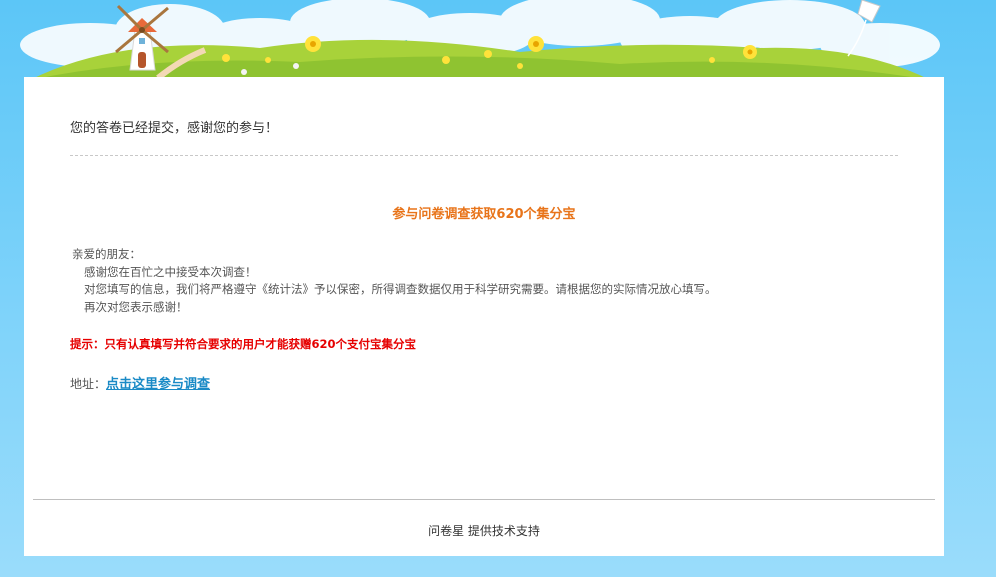 The height and width of the screenshot is (577, 996). What do you see at coordinates (484, 499) in the screenshot?
I see `footer-divider` at bounding box center [484, 499].